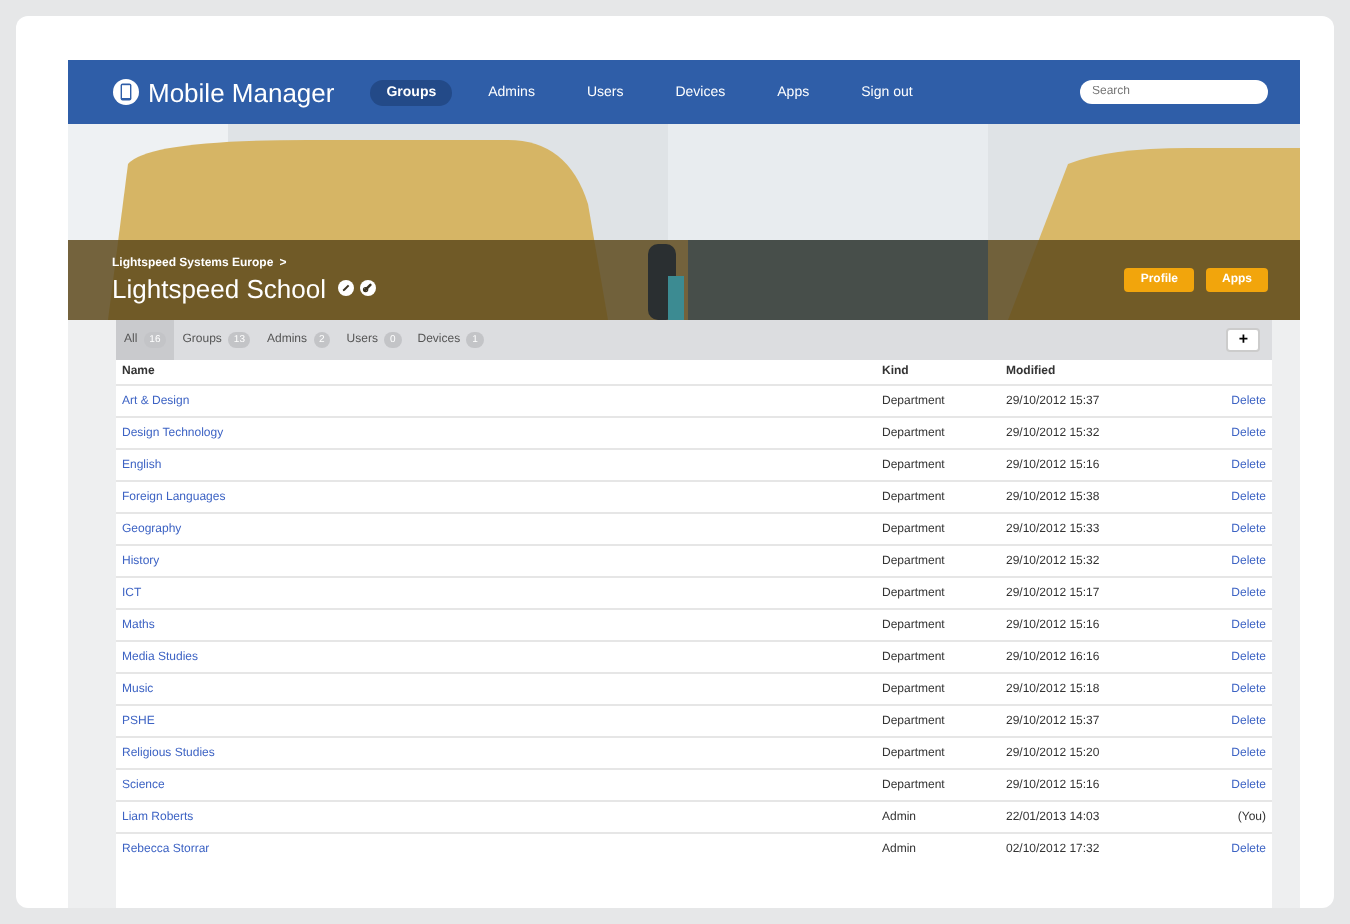 Image resolution: width=1350 pixels, height=924 pixels. I want to click on edit-icon, so click(345, 288).